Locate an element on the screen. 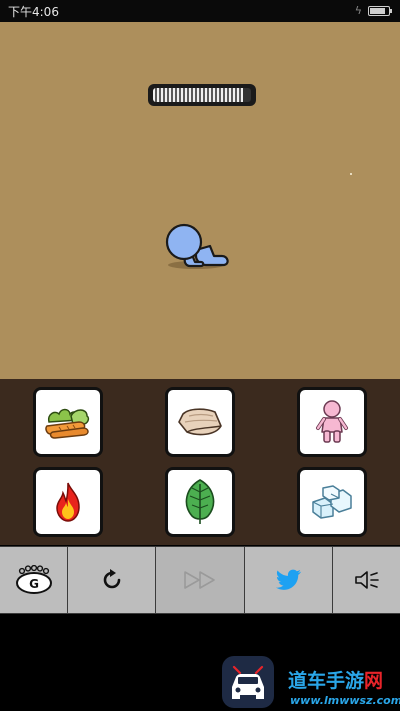 The width and height of the screenshot is (400, 711). item-slot-doll is located at coordinates (332, 422).